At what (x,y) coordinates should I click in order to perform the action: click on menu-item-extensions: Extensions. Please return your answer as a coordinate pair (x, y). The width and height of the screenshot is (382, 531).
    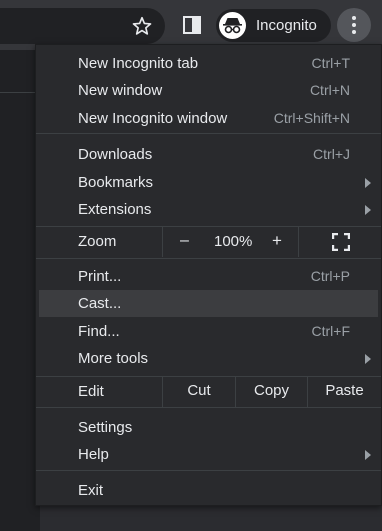
    Looking at the image, I should click on (208, 209).